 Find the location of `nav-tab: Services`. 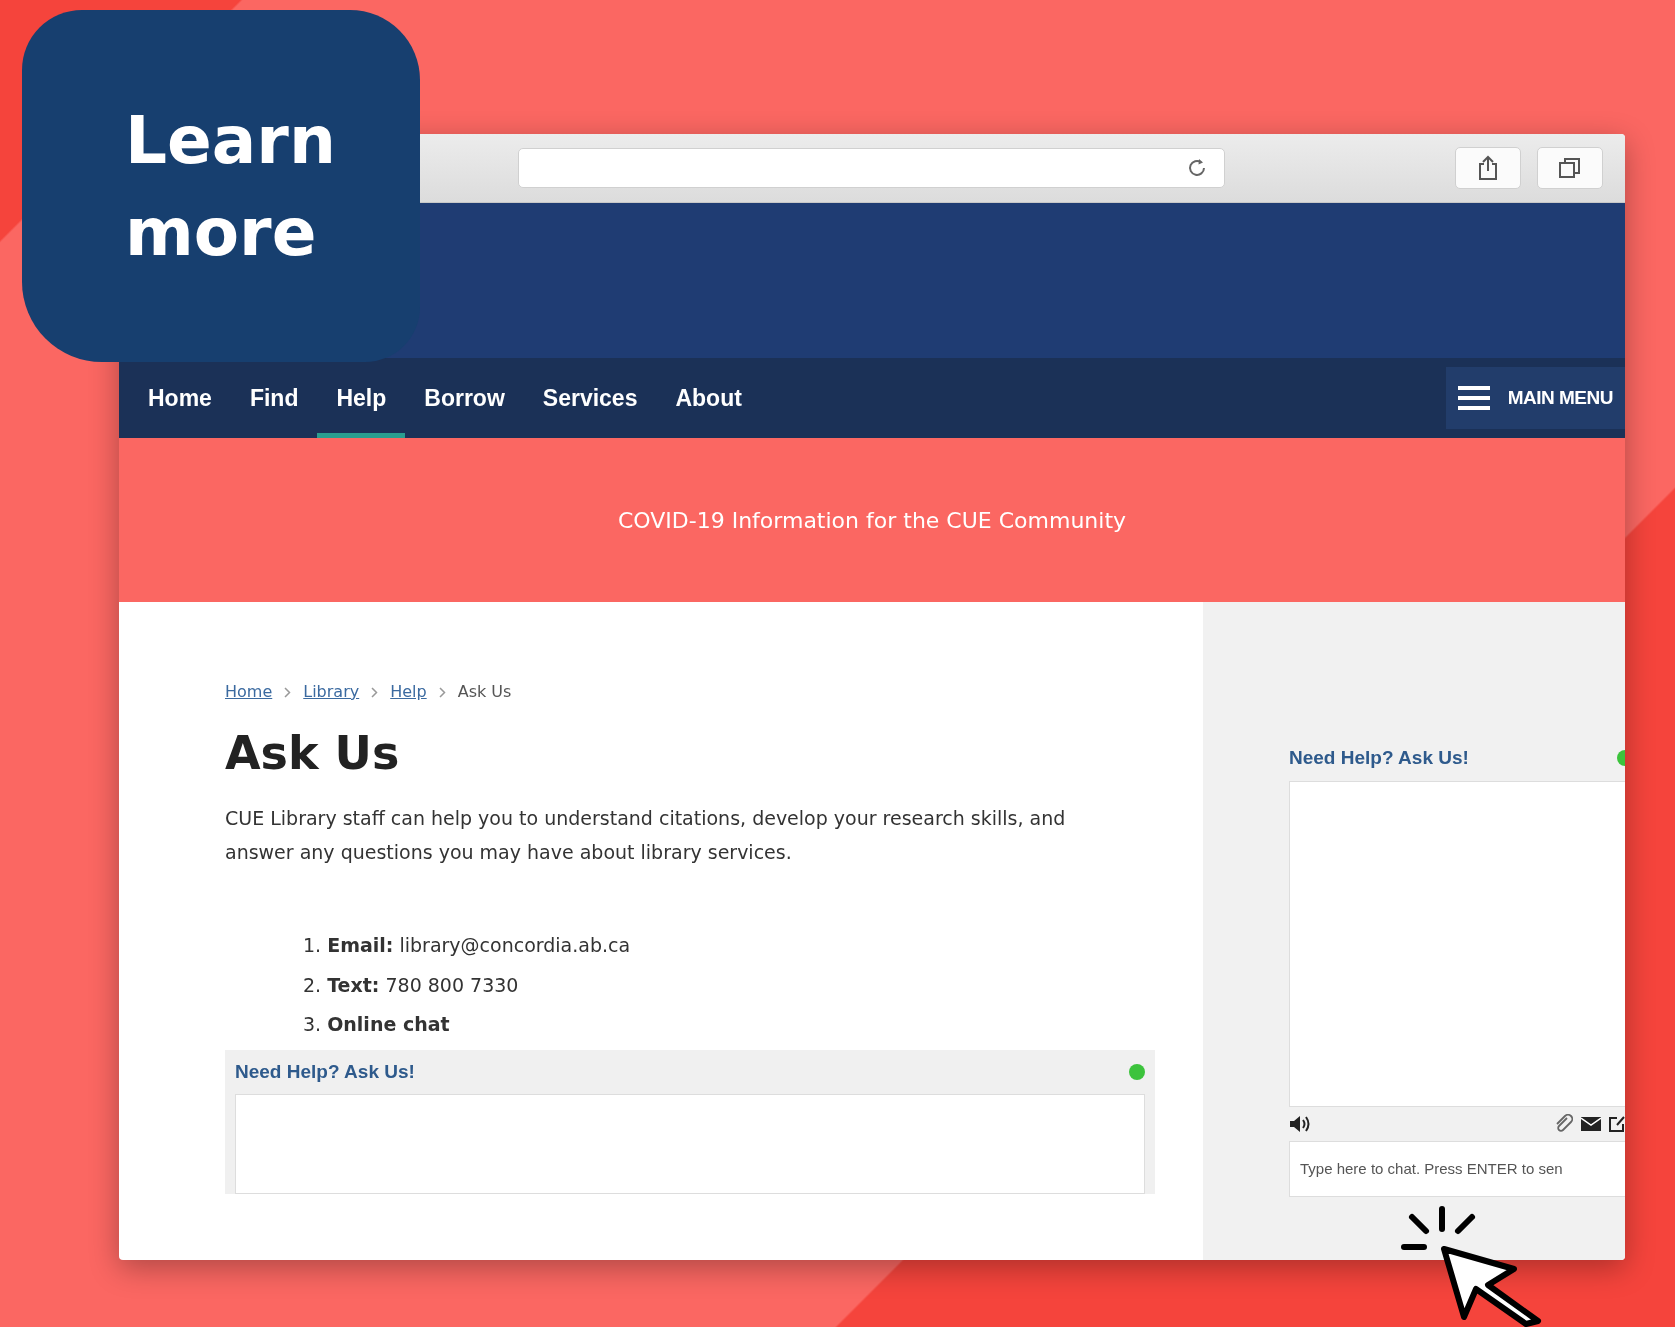

nav-tab: Services is located at coordinates (590, 398).